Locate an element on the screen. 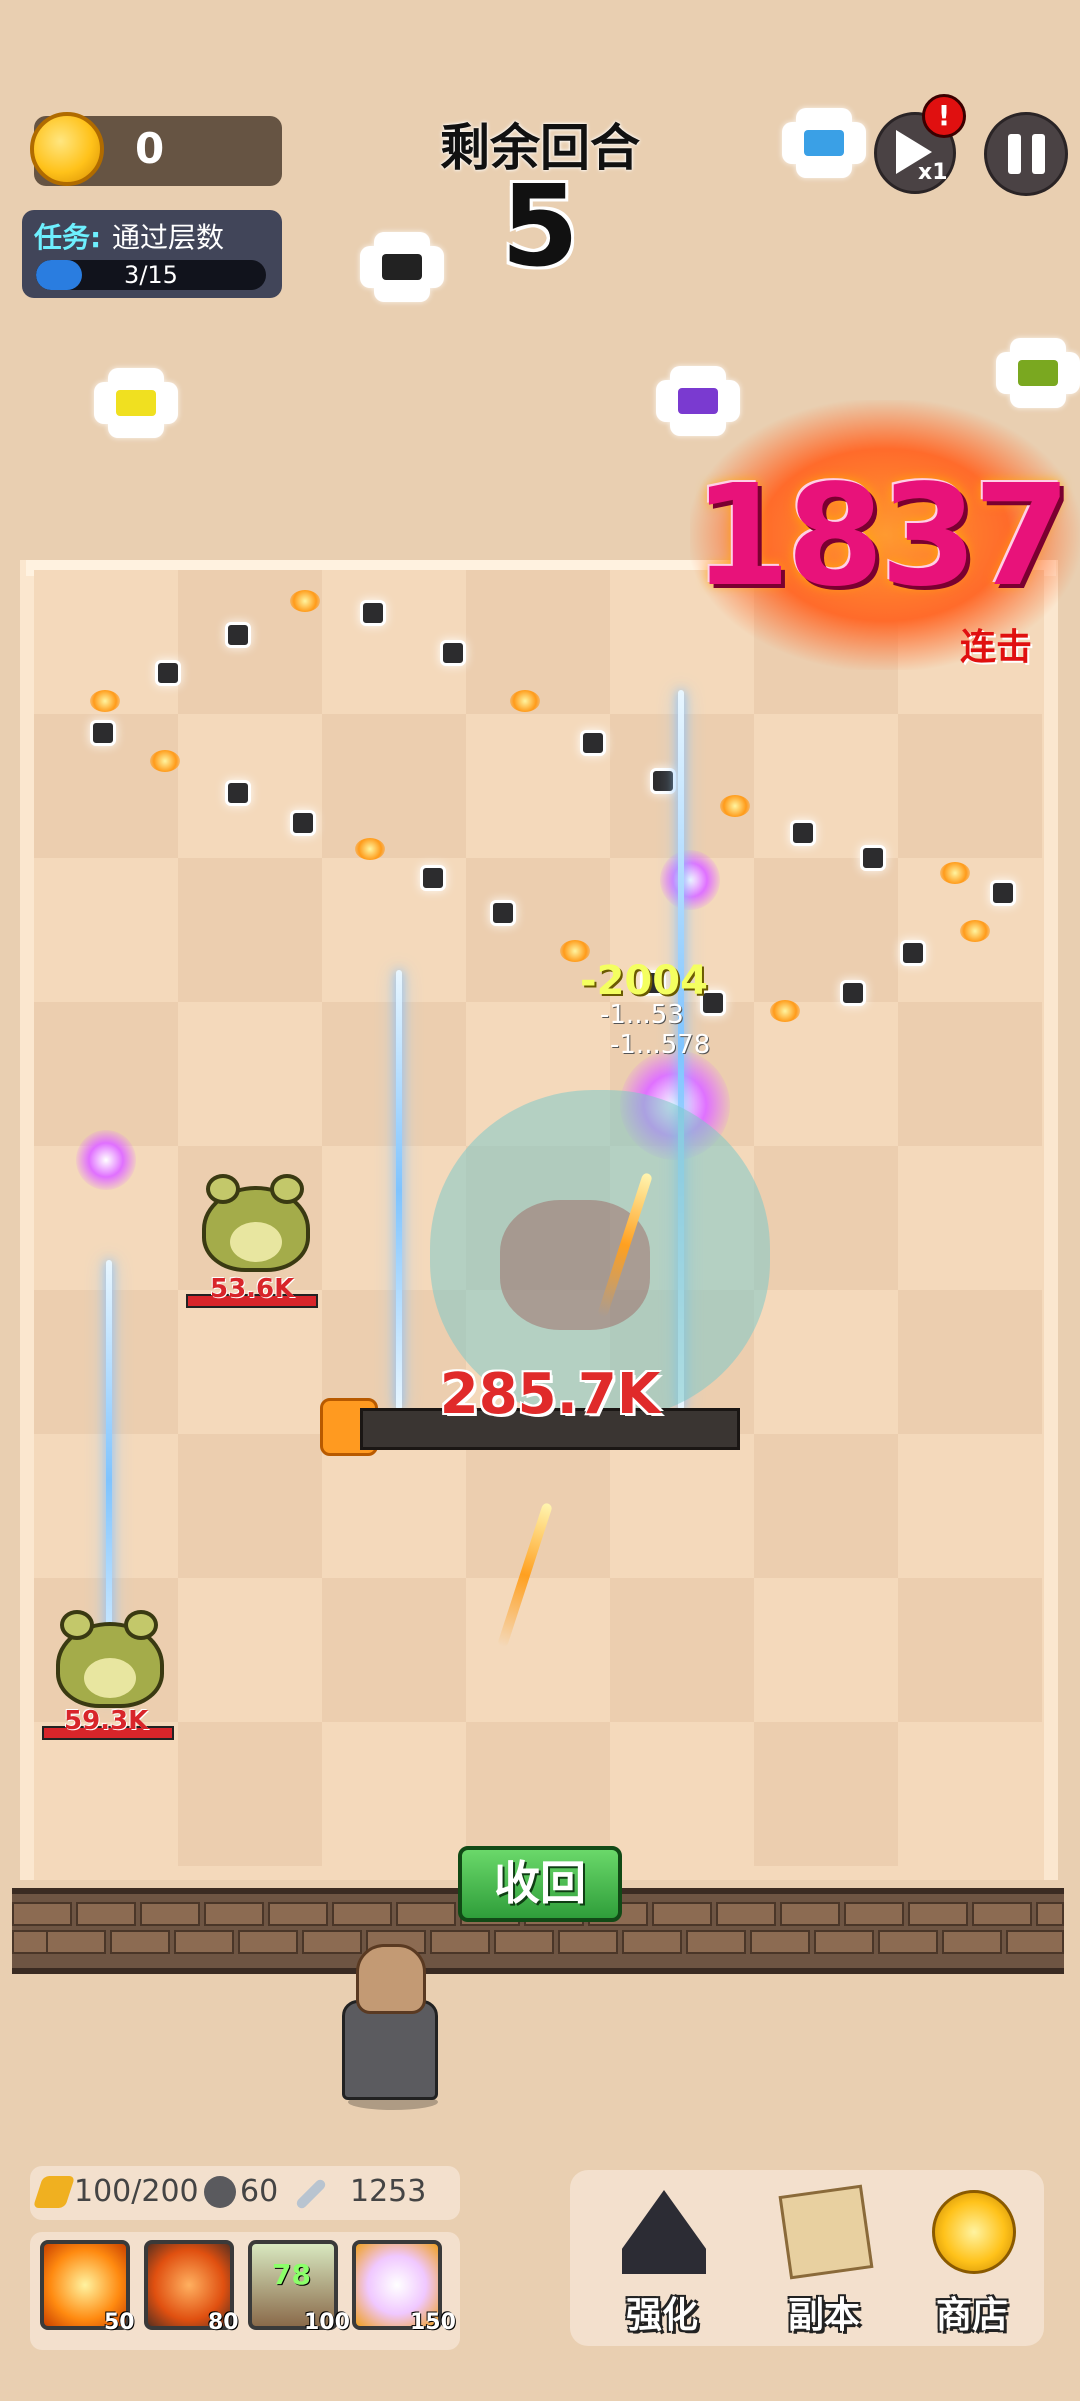 This screenshot has width=1080, height=2401. gold-coin-icon is located at coordinates (67, 149).